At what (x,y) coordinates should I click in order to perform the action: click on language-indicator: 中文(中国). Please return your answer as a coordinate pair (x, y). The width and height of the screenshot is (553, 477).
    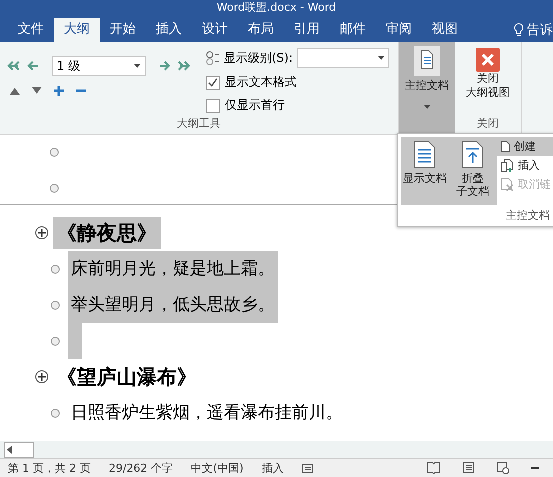
    Looking at the image, I should click on (217, 468).